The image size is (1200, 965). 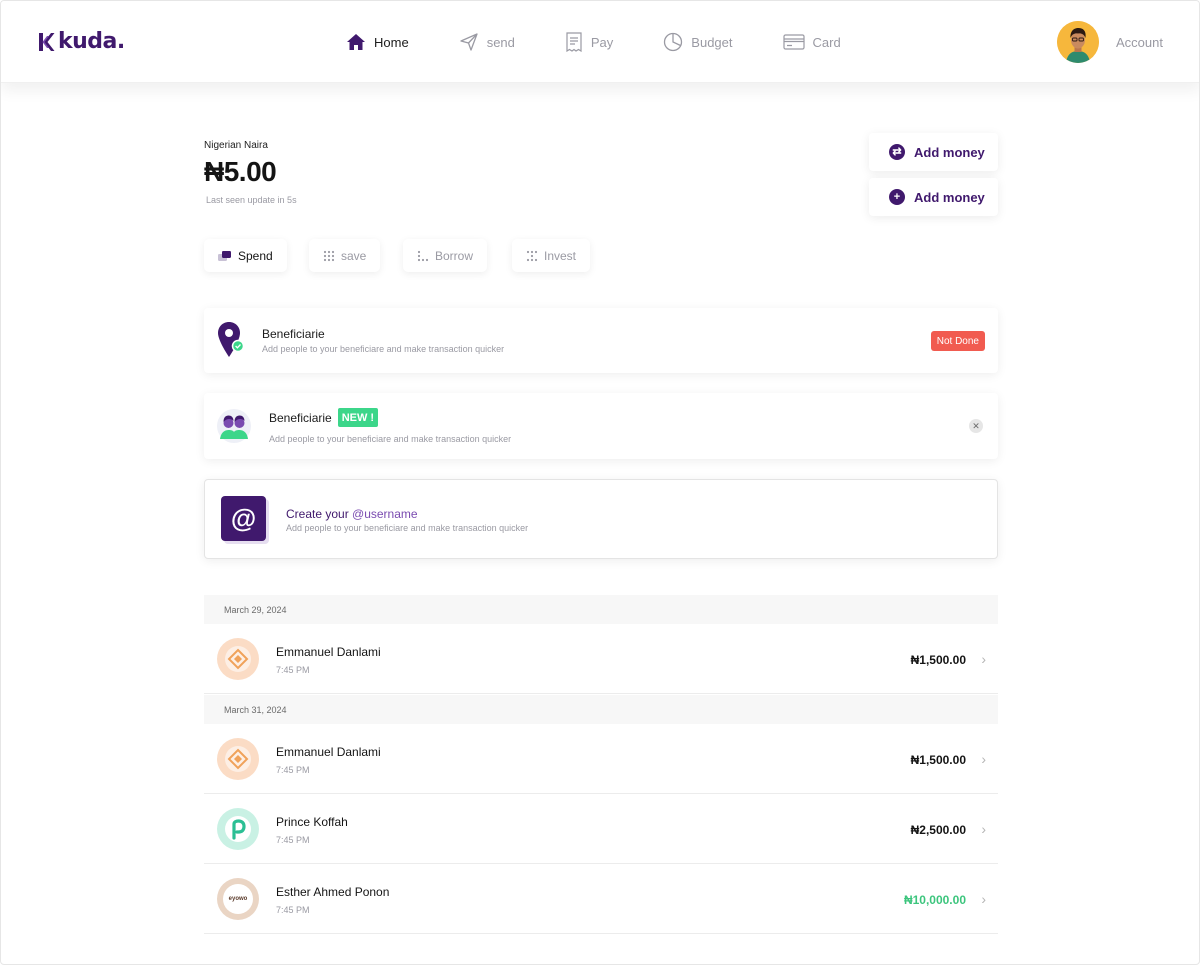 What do you see at coordinates (560, 255) in the screenshot?
I see `tab-invest-label: Invest` at bounding box center [560, 255].